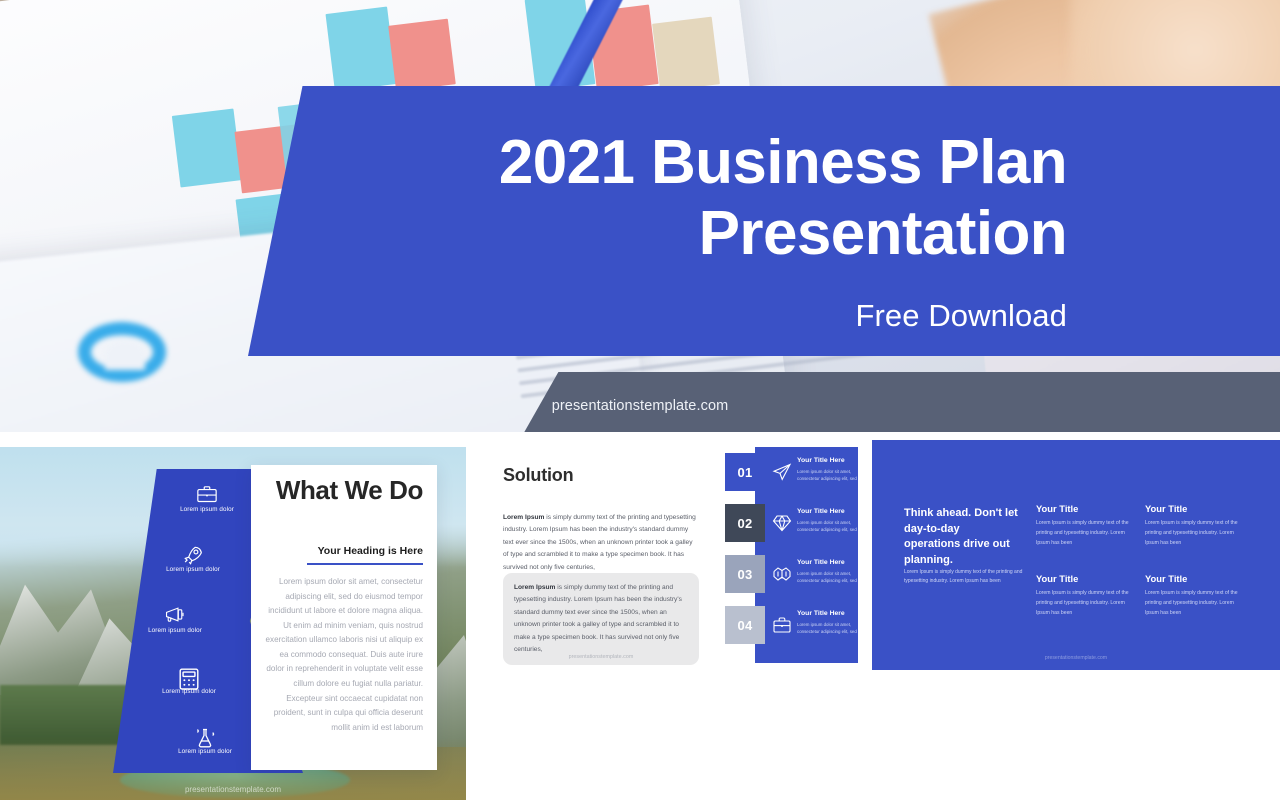 Image resolution: width=1280 pixels, height=800 pixels. What do you see at coordinates (782, 472) in the screenshot?
I see `paper-plane-icon` at bounding box center [782, 472].